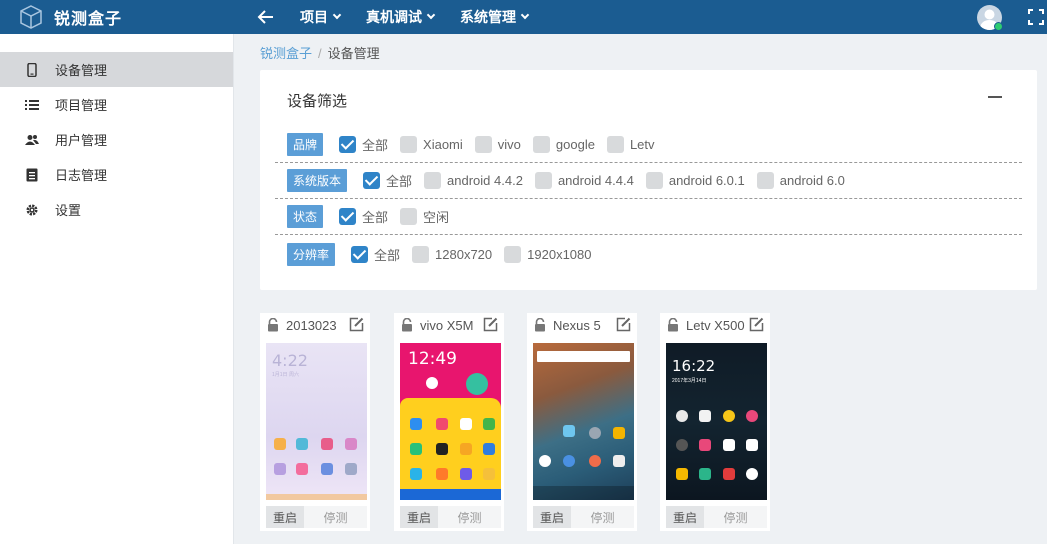 Image resolution: width=1047 pixels, height=544 pixels. I want to click on device-screen, so click(583, 421).